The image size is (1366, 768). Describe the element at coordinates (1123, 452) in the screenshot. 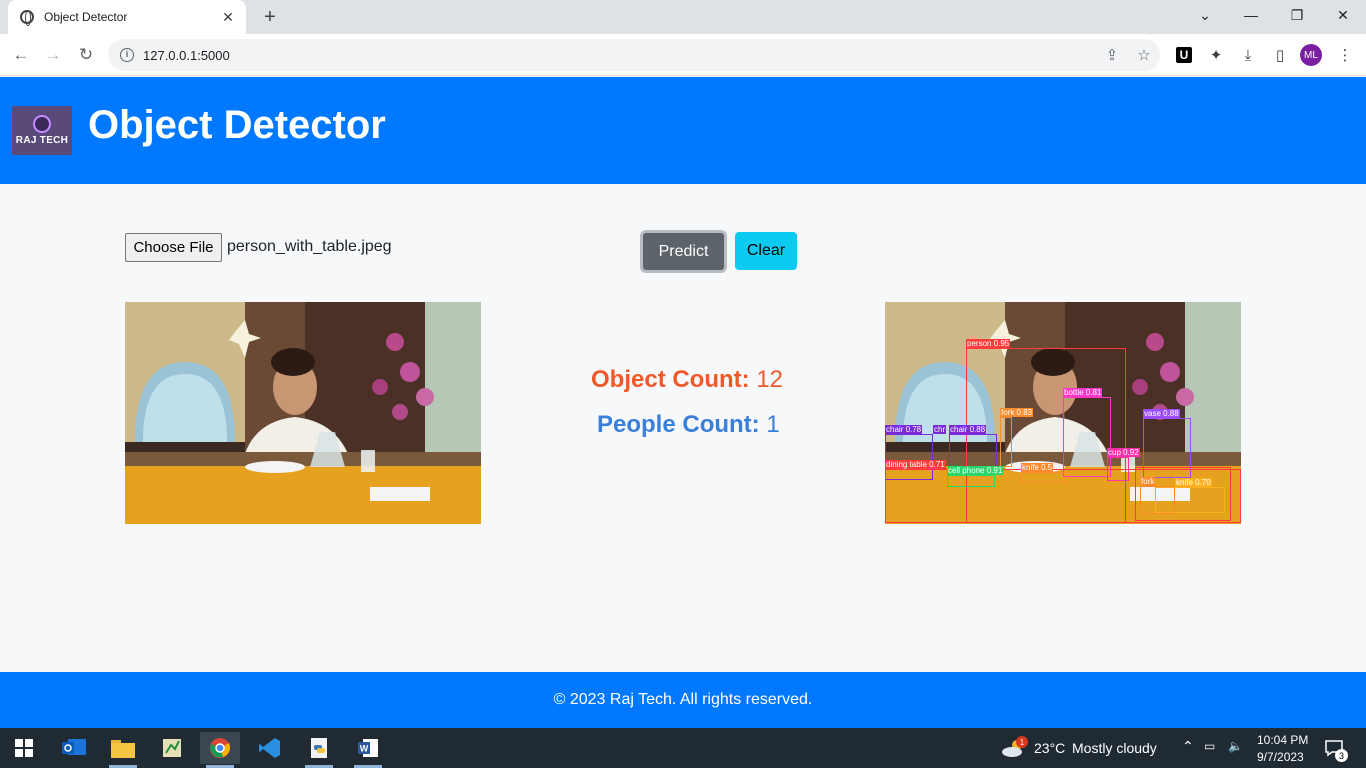

I see `detection-label: cup 0.92` at that location.